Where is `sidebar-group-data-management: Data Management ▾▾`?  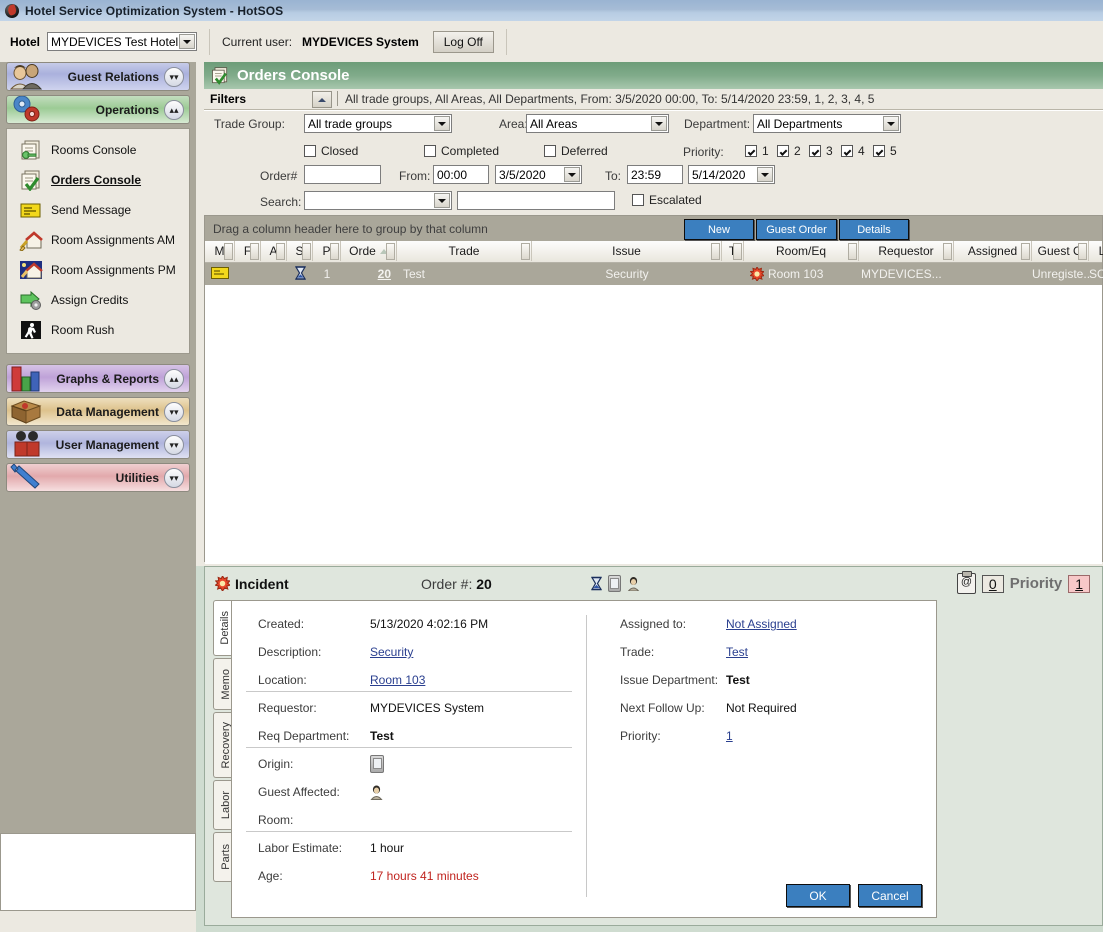 sidebar-group-data-management: Data Management ▾▾ is located at coordinates (98, 411).